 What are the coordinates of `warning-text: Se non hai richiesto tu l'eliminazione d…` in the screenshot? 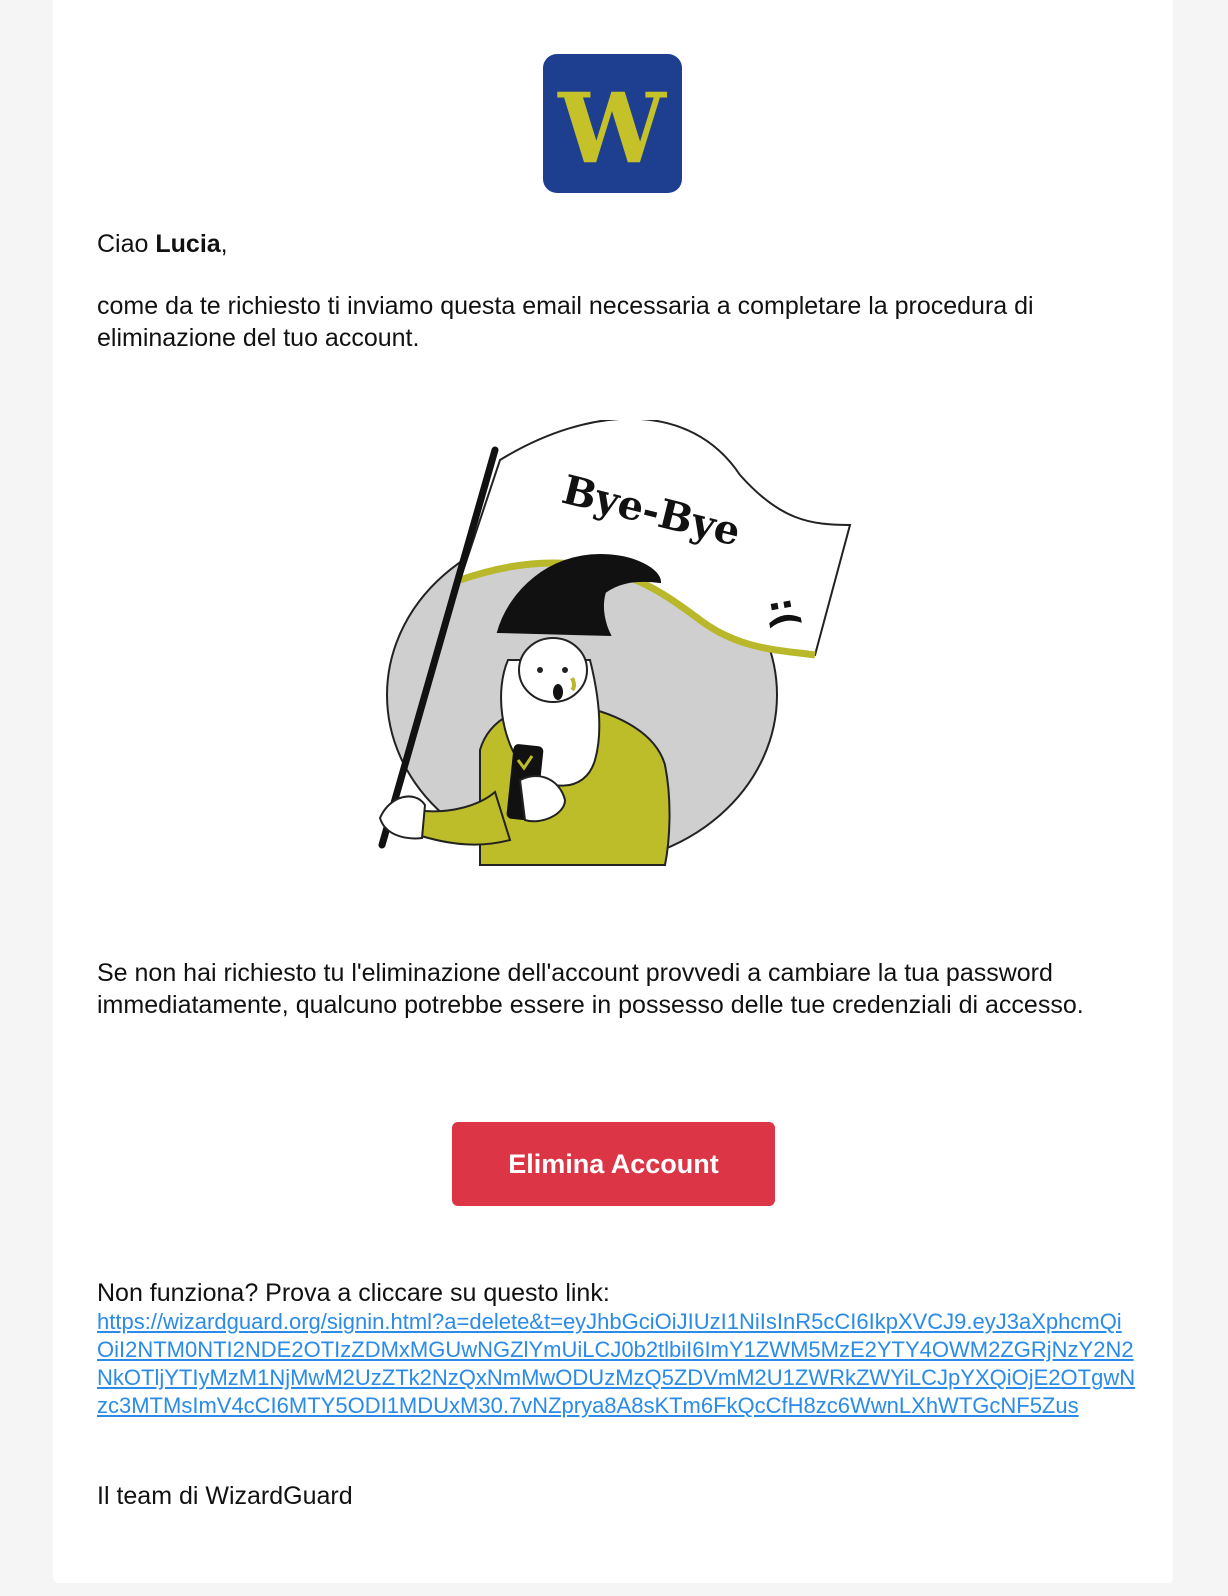 It's located at (590, 989).